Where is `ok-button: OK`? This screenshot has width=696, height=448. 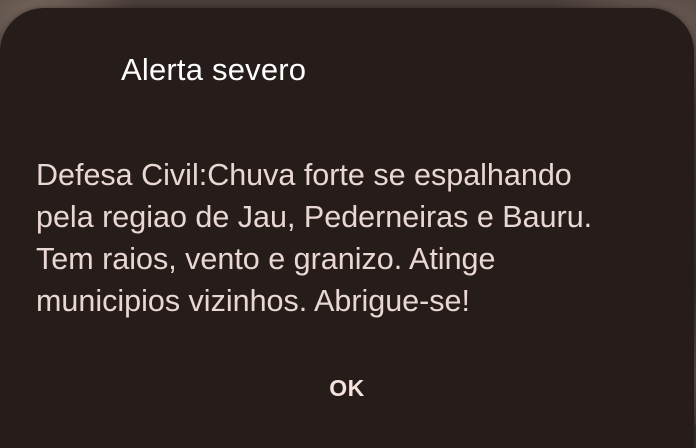
ok-button: OK is located at coordinates (347, 388).